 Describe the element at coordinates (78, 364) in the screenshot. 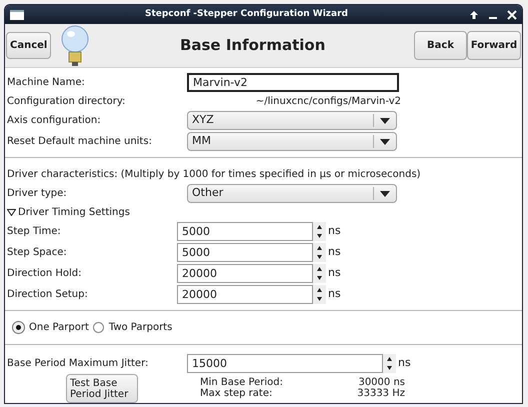

I see `field-label: Base Period Maximum Jitter:` at that location.